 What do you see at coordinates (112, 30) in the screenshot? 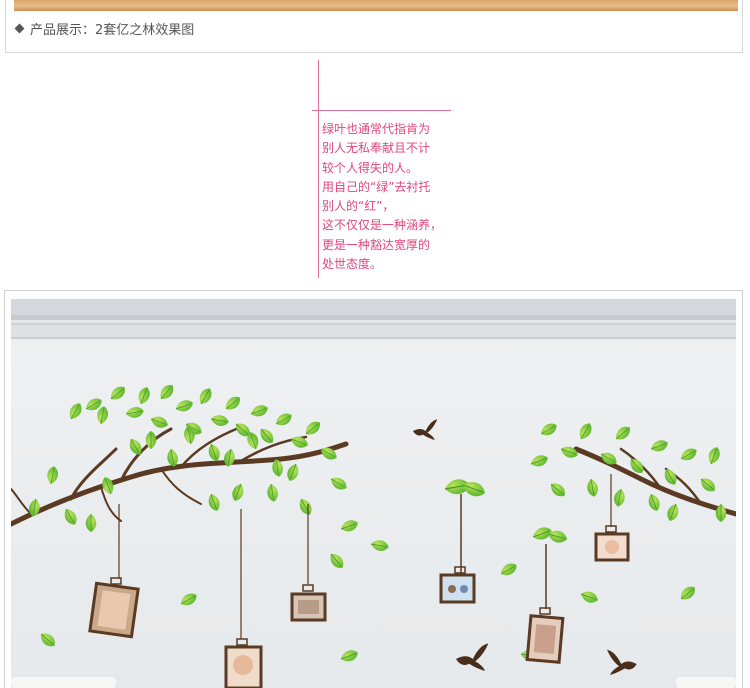
I see `product-showcase-title: 产品展示：2套亿之林效果图` at bounding box center [112, 30].